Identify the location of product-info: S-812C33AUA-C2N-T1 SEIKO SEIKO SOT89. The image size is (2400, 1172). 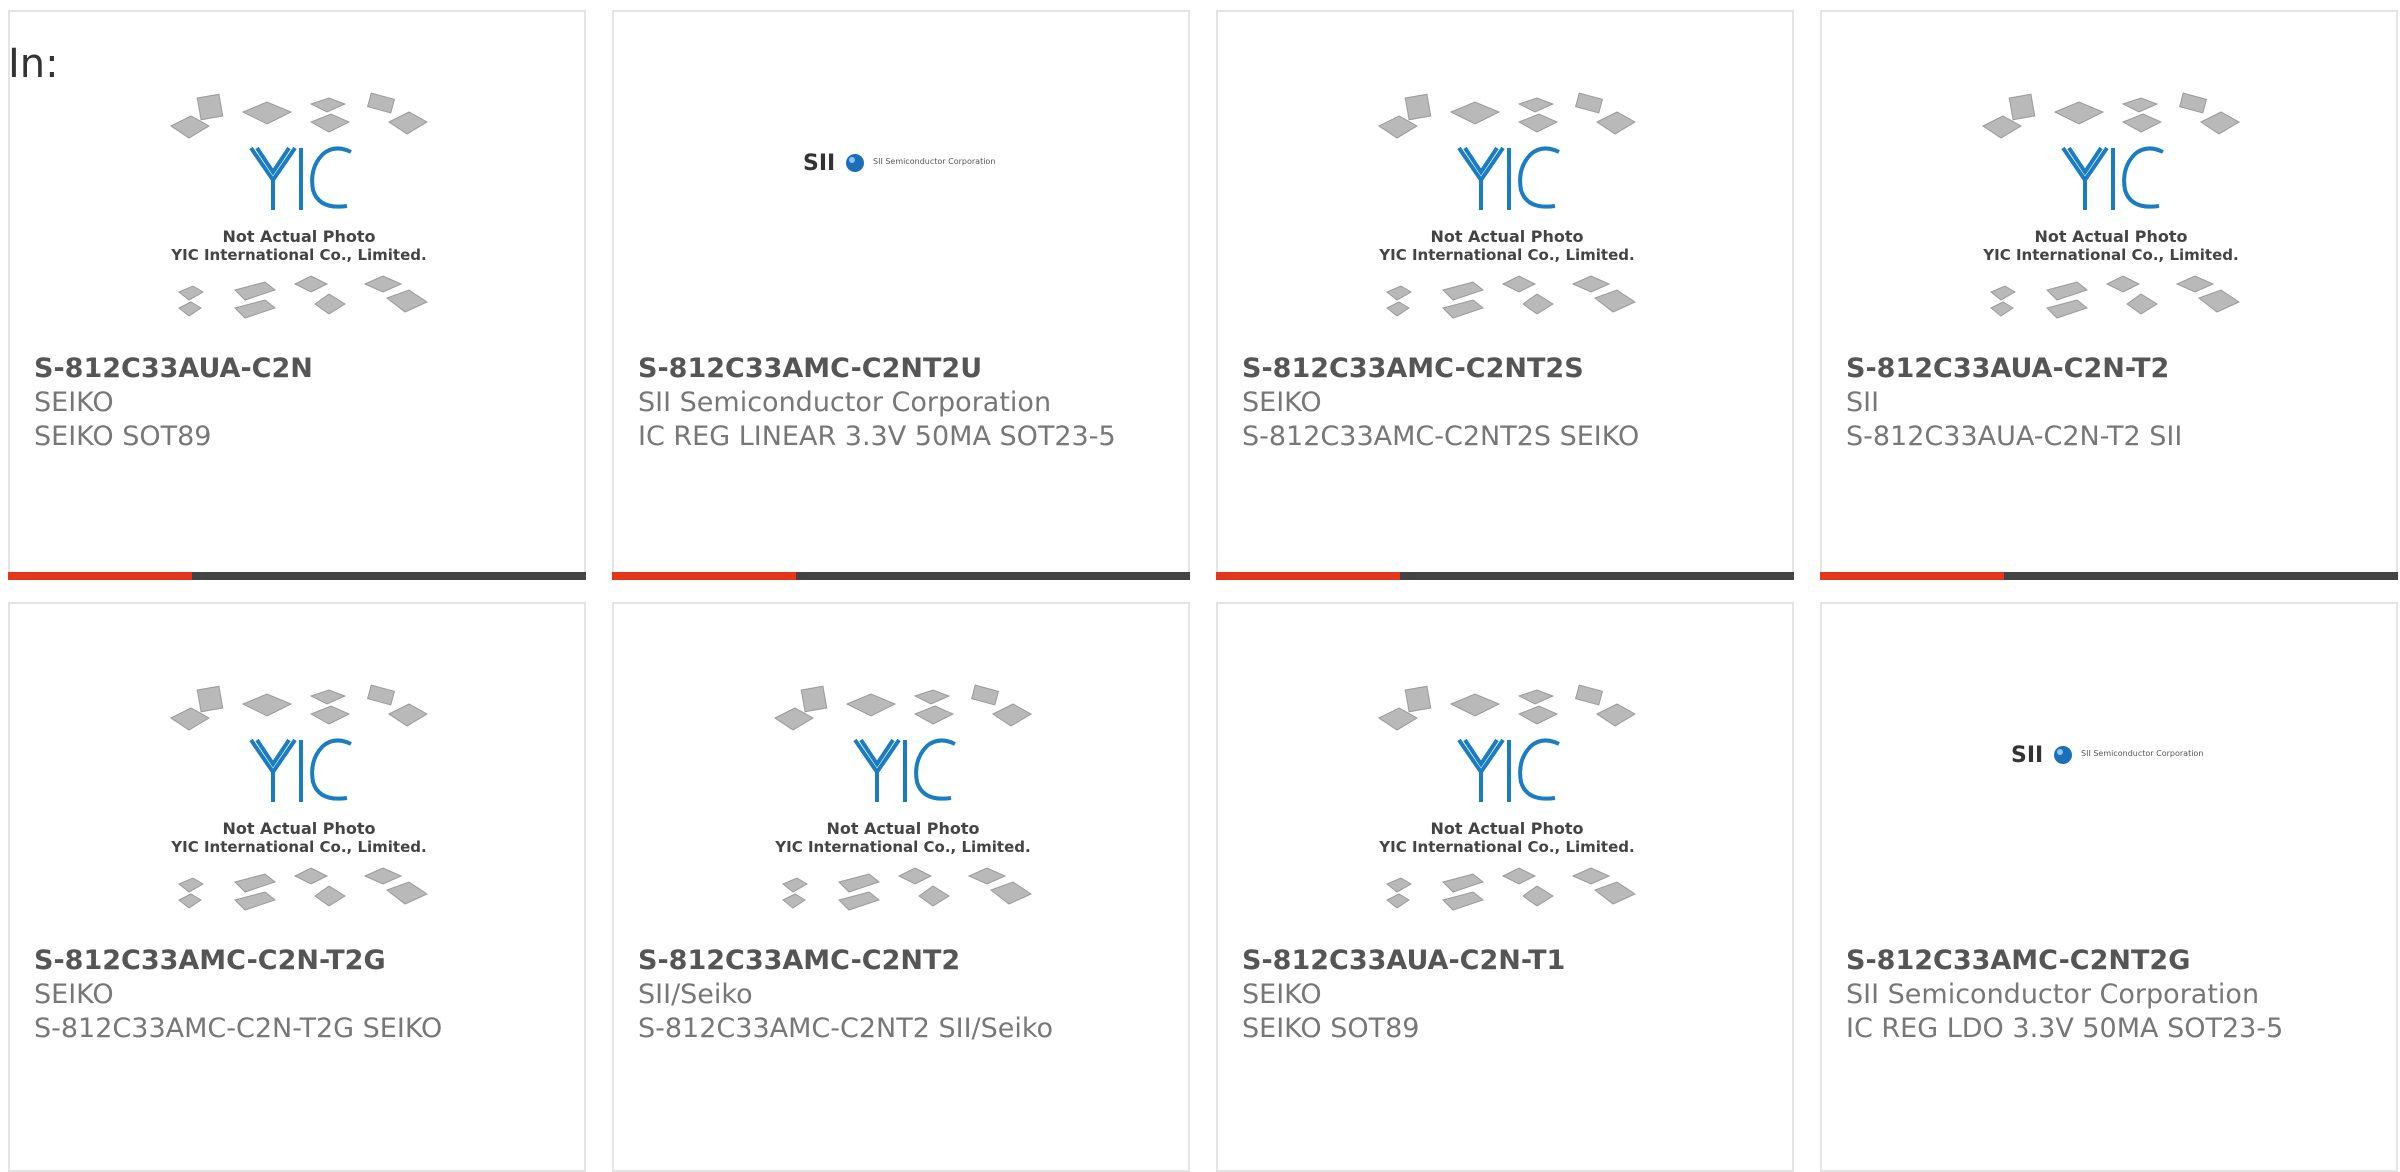
(1505, 995).